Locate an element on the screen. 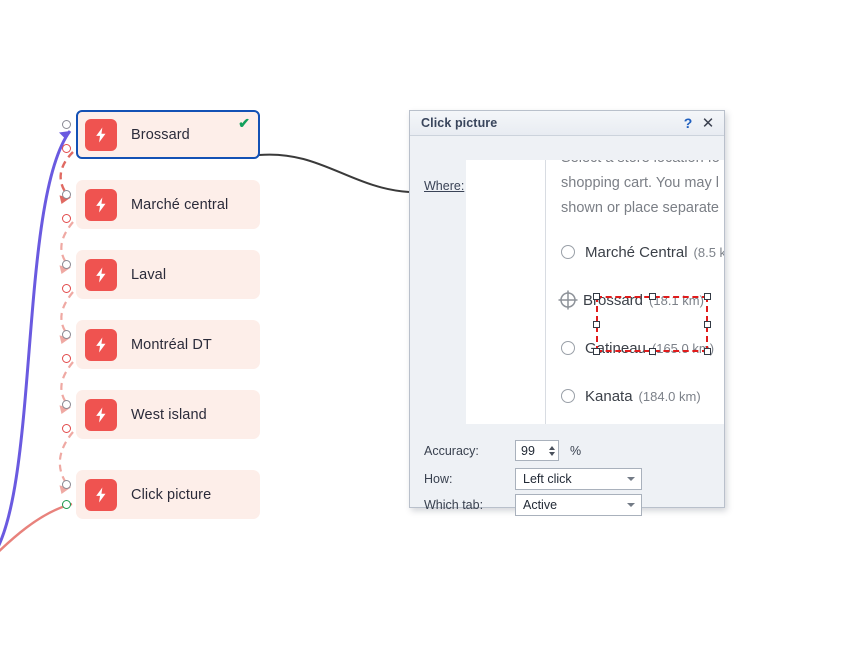  crosshair-target-icon is located at coordinates (568, 300).